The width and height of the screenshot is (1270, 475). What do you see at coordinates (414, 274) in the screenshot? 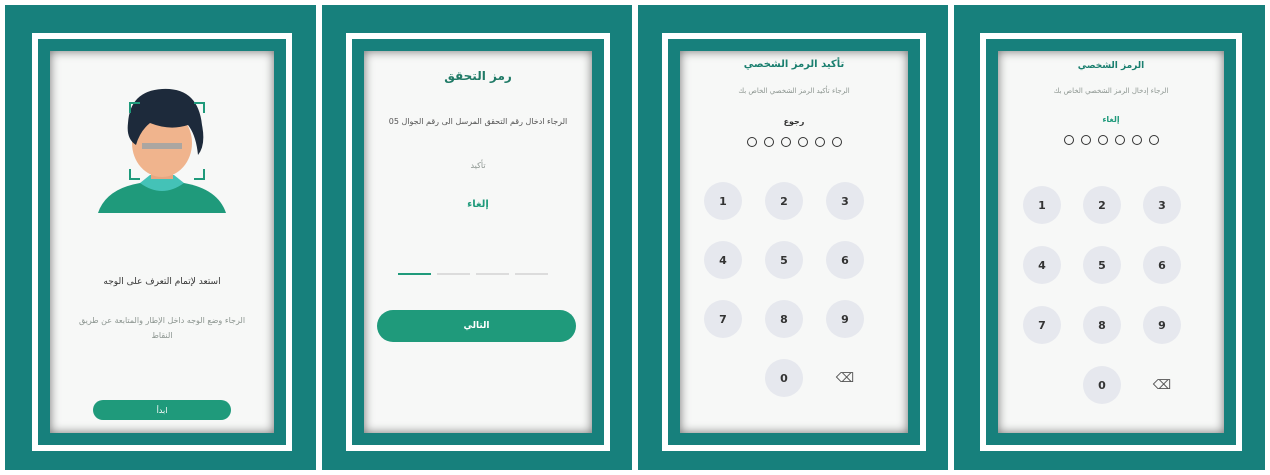
I see `otp-slot-active` at bounding box center [414, 274].